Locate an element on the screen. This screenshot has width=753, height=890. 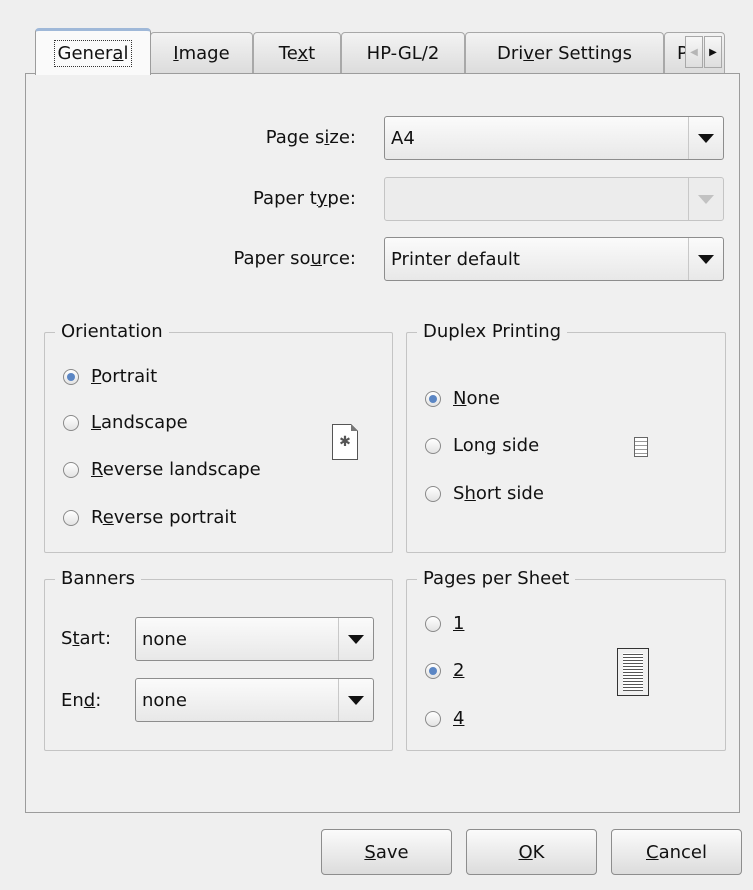
pages-per-sheet-group: Pages per Sheet 1 2 4 is located at coordinates (566, 659).